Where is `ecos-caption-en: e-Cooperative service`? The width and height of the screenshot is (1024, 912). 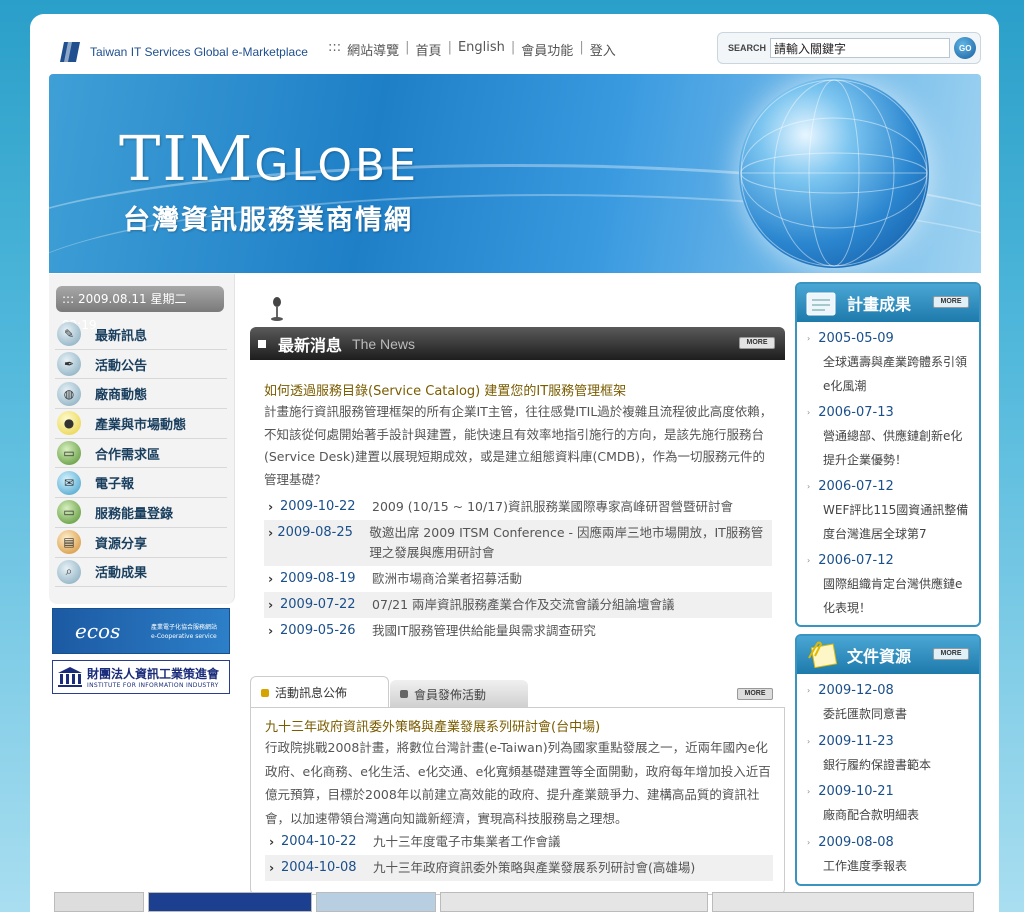
ecos-caption-en: e-Cooperative service is located at coordinates (184, 636).